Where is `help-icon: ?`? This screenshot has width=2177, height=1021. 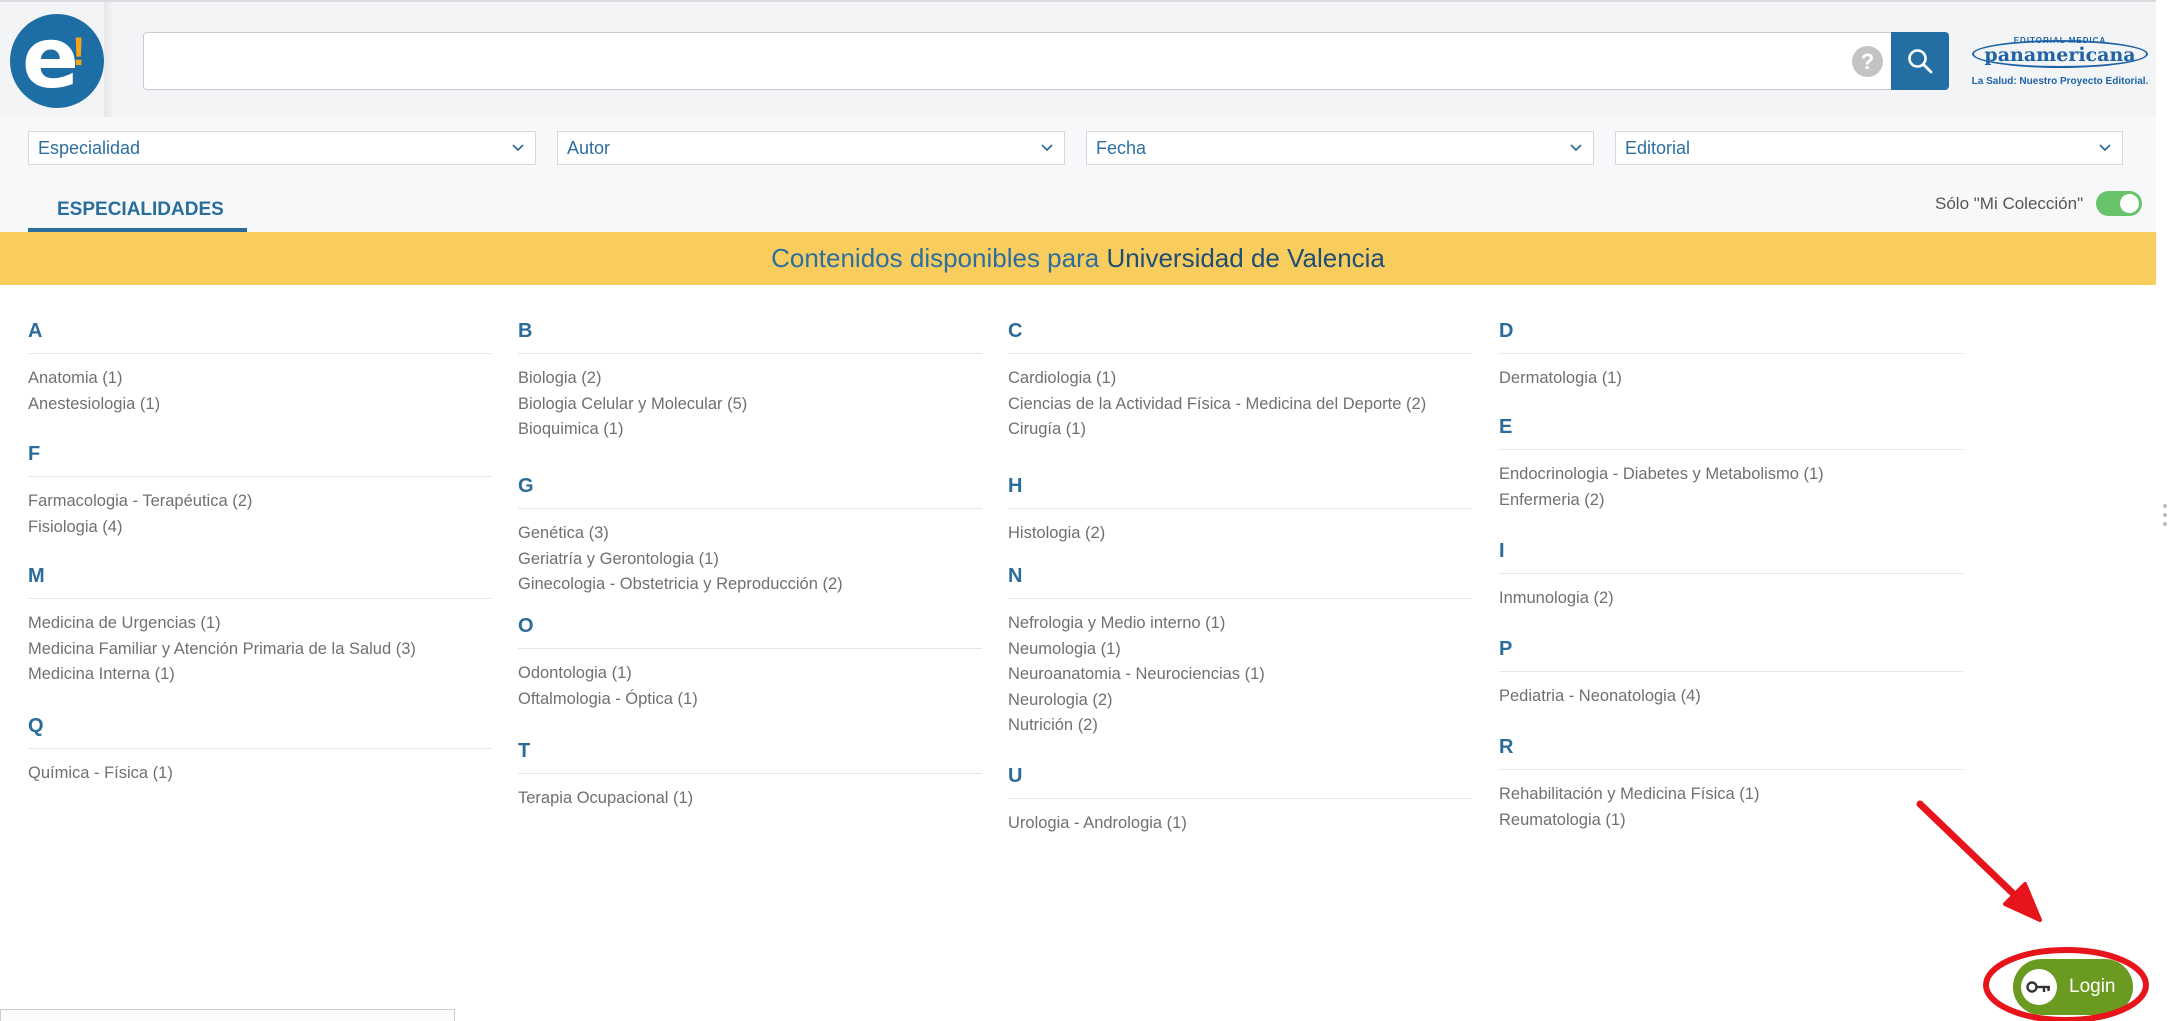
help-icon: ? is located at coordinates (1867, 61).